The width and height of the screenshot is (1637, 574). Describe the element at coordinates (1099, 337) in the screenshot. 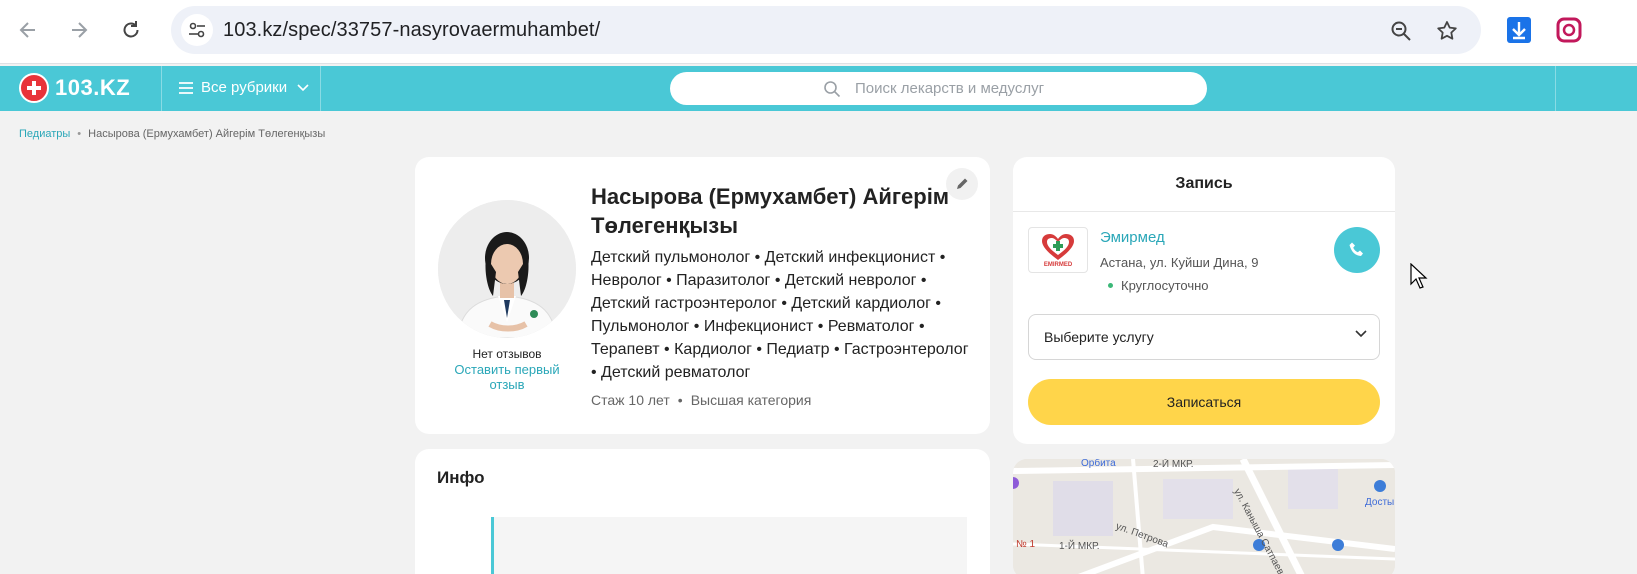

I see `service-select-label: Выберите услугу` at that location.